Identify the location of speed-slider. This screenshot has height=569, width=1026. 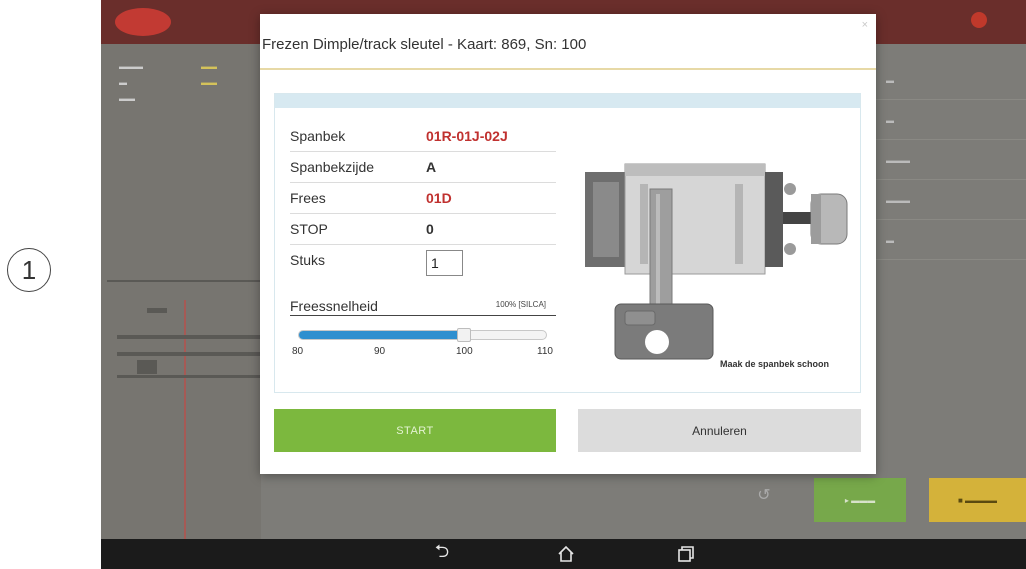
(422, 335).